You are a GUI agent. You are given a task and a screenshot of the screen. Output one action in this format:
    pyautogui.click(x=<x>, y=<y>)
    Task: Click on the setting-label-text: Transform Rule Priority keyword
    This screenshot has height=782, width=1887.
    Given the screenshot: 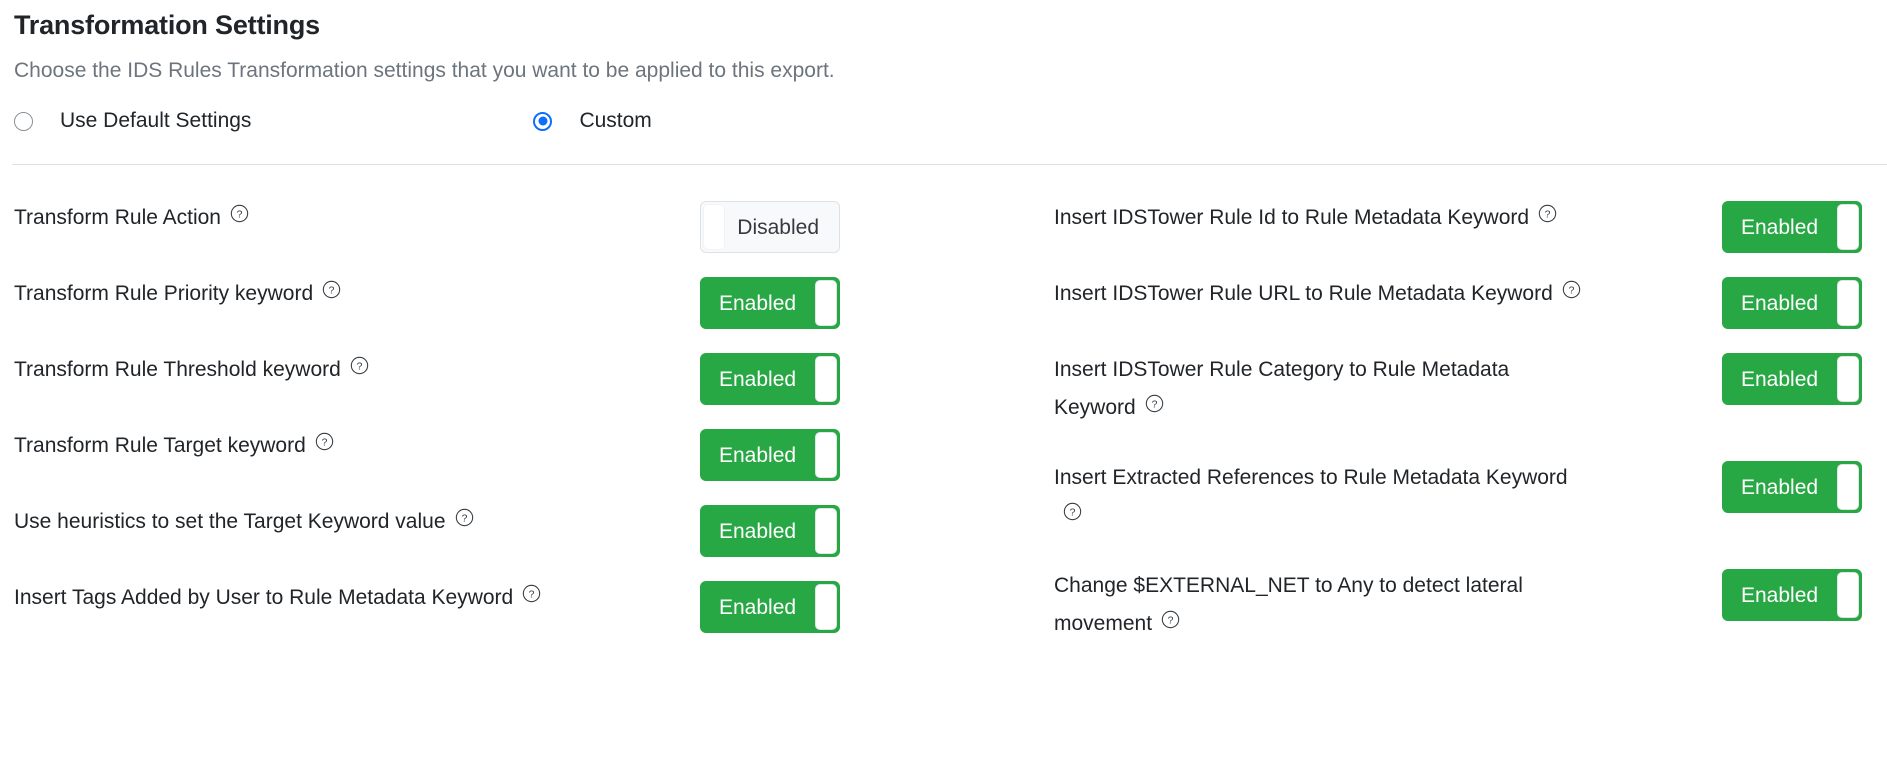 What is the action you would take?
    pyautogui.click(x=164, y=293)
    